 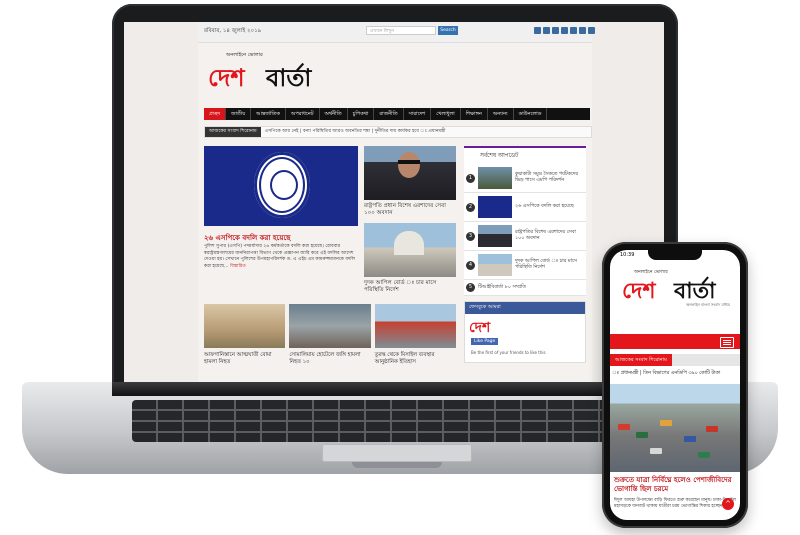 I want to click on mobile-ticker-bar: আজকের সংবাদ শিরোনাম, so click(x=675, y=360).